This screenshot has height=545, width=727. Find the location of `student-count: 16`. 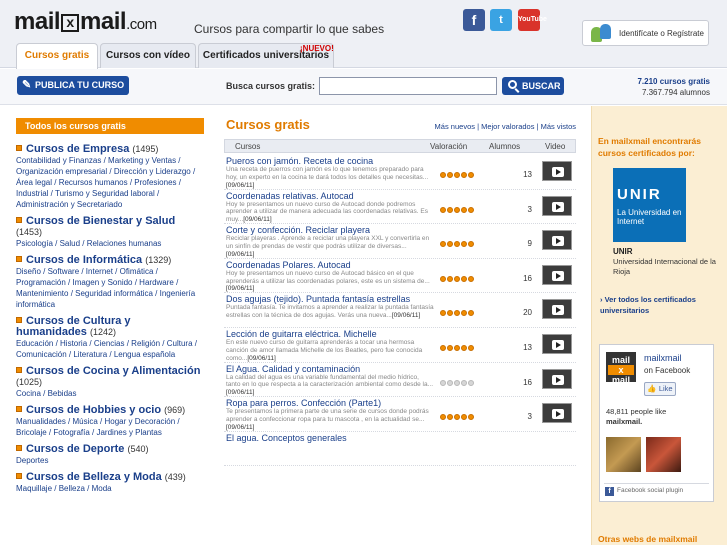

student-count: 16 is located at coordinates (527, 382).